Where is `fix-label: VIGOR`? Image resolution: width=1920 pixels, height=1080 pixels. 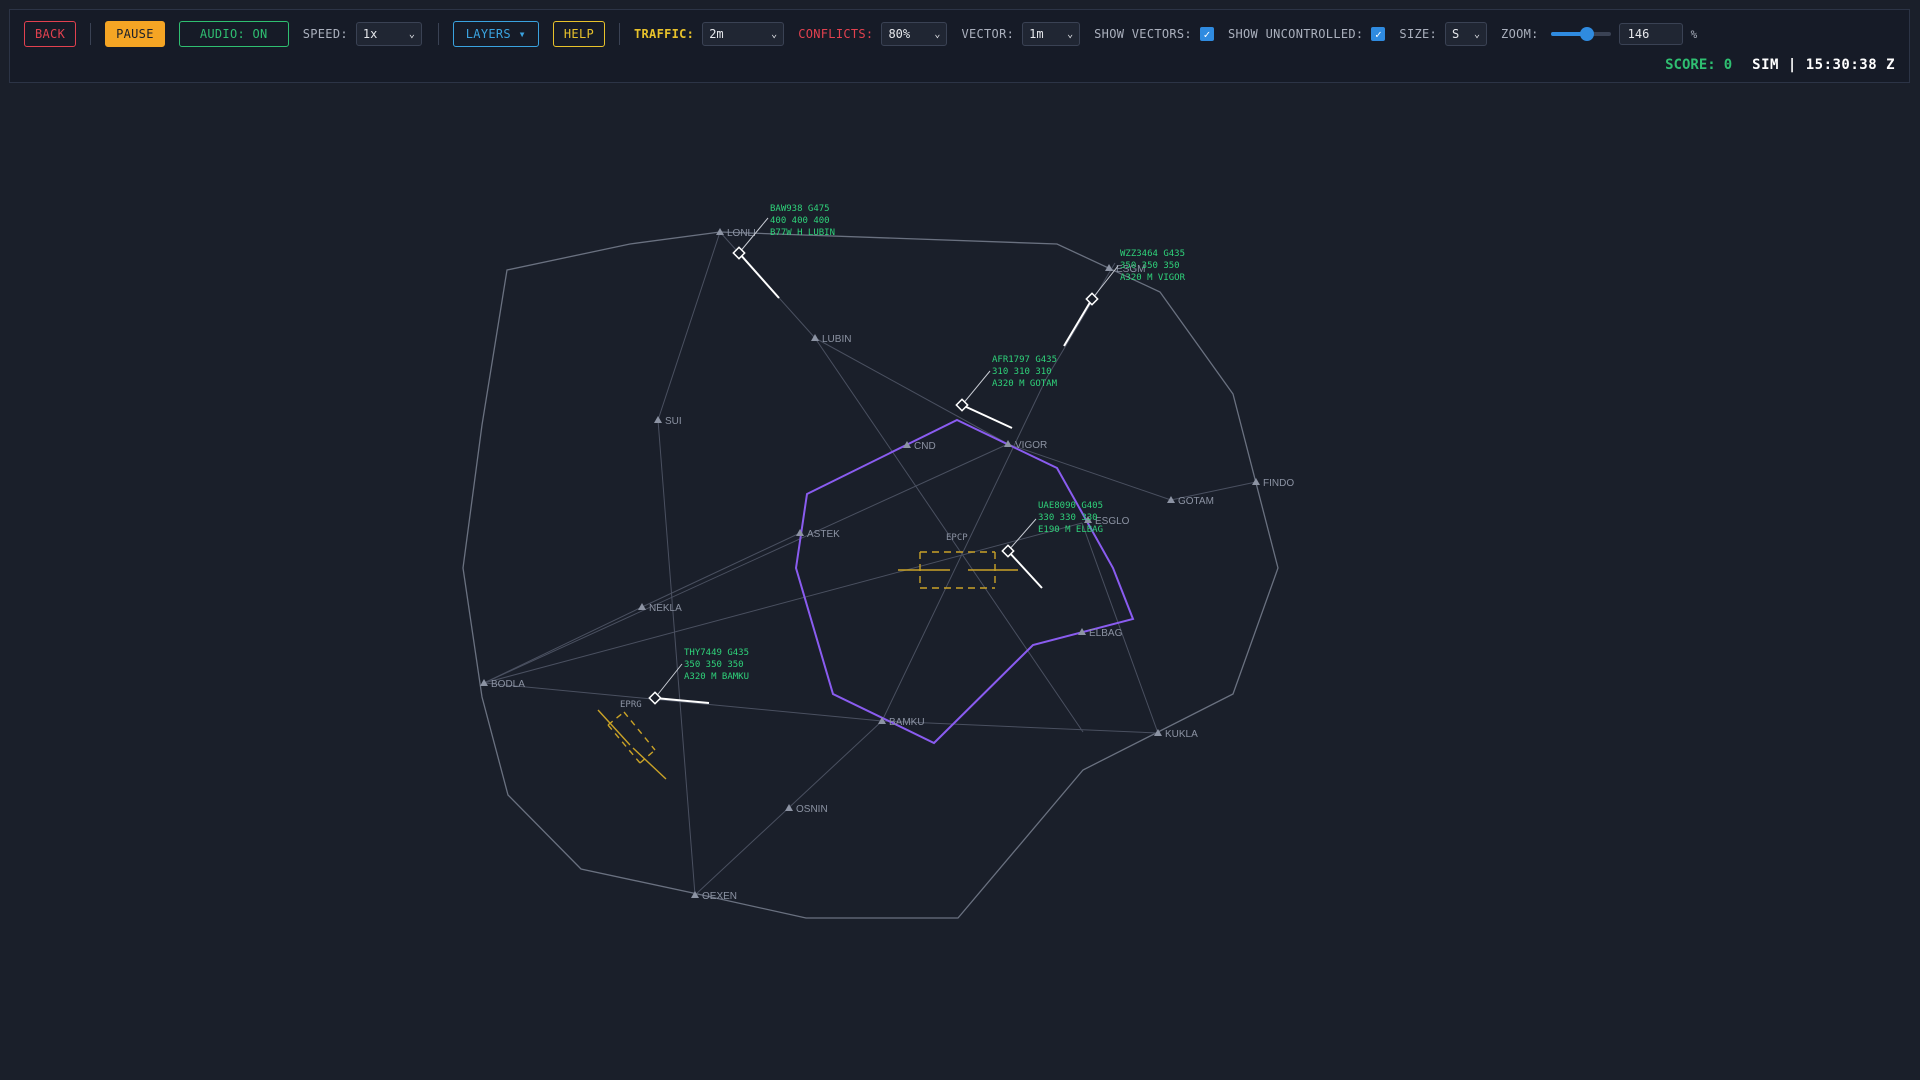 fix-label: VIGOR is located at coordinates (1031, 445).